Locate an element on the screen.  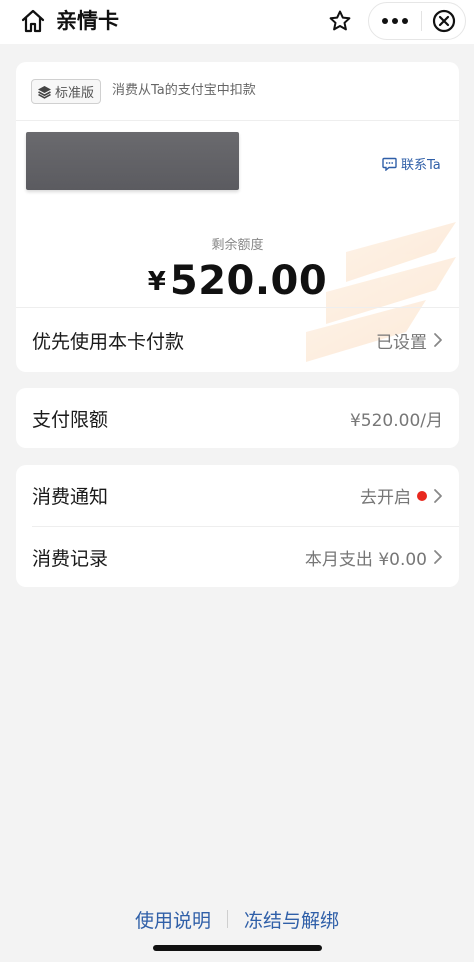
freeze-unbind-link: 冻结与解绑 is located at coordinates (291, 919).